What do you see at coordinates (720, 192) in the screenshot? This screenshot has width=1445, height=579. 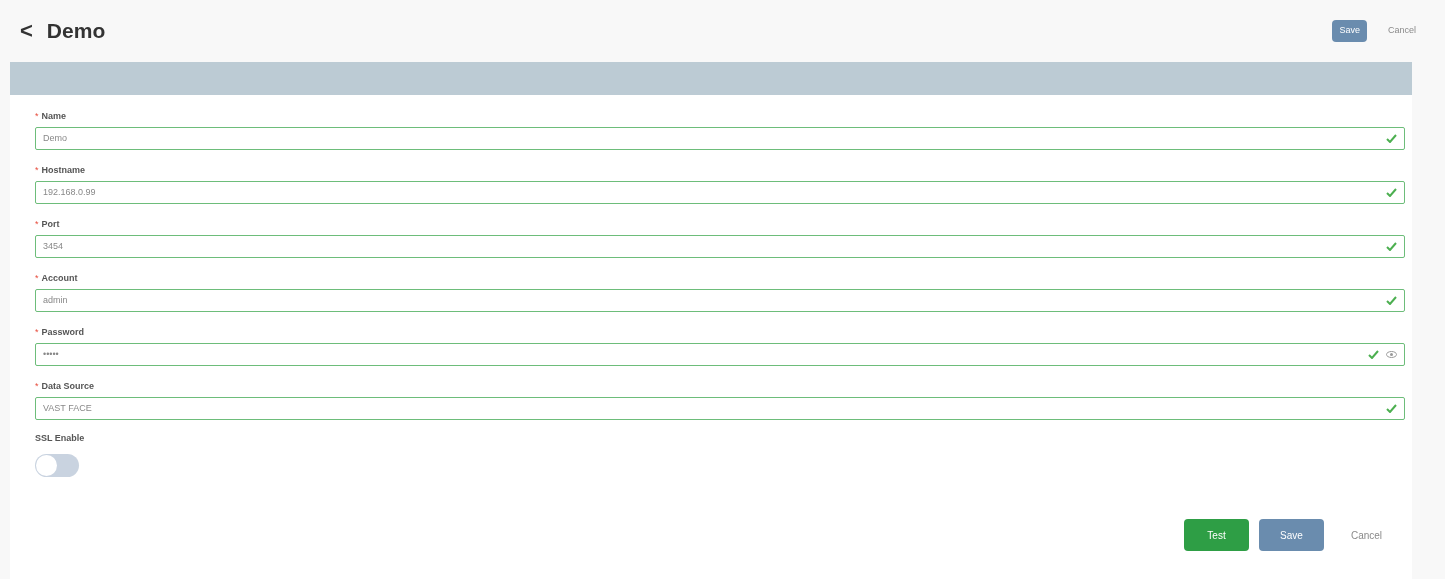 I see `text-field: 192.168.0.99` at bounding box center [720, 192].